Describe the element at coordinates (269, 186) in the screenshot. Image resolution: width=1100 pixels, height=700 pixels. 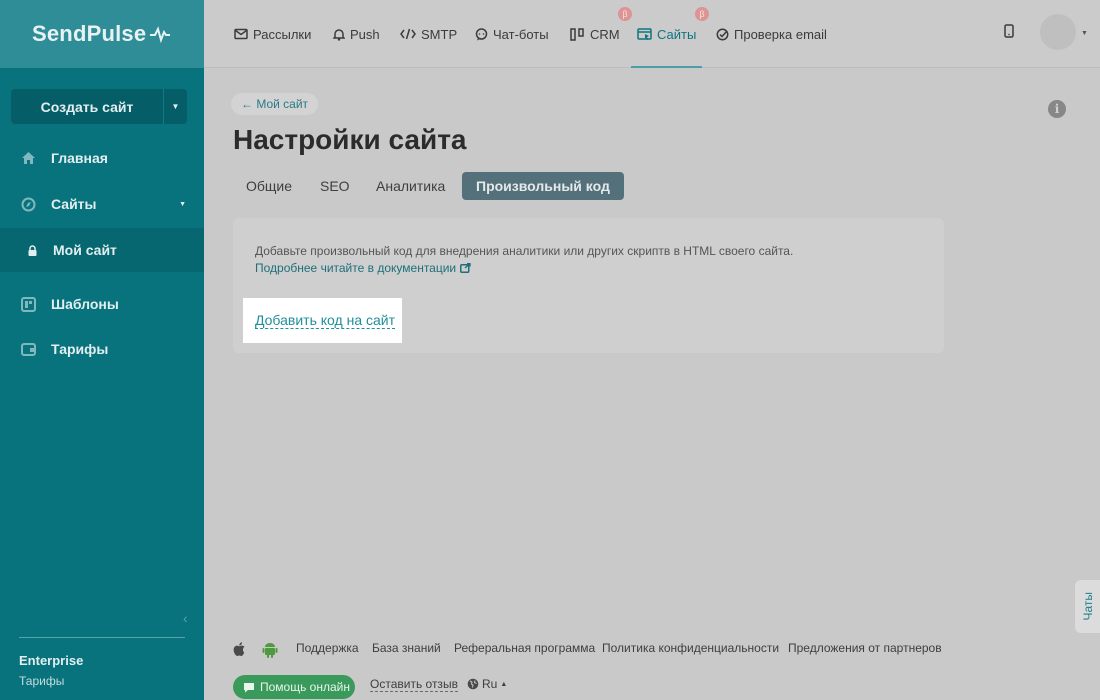
I see `tab-general: Общие` at that location.